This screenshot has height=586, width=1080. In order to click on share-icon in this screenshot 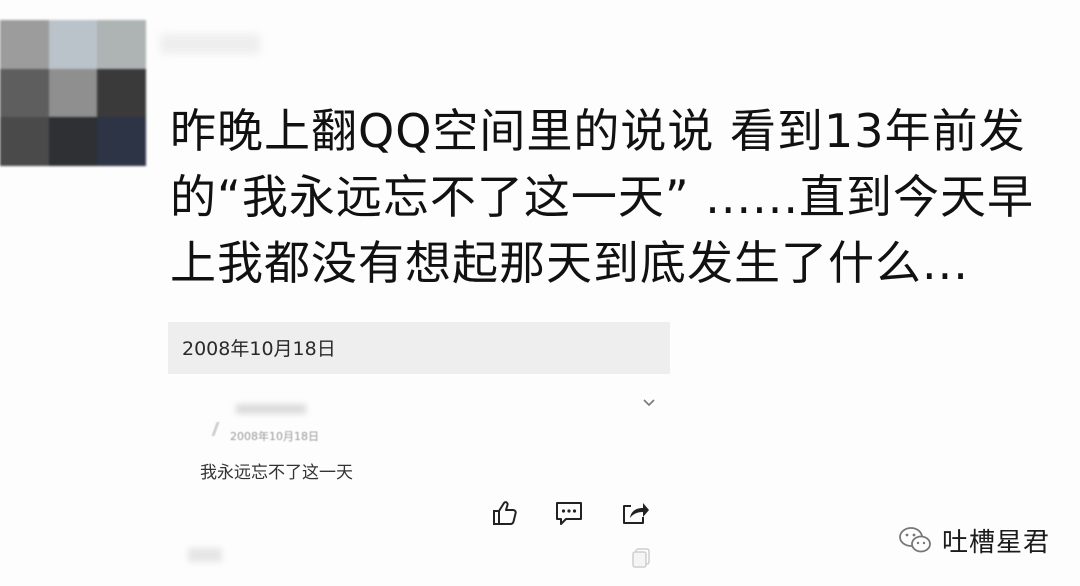, I will do `click(635, 513)`.